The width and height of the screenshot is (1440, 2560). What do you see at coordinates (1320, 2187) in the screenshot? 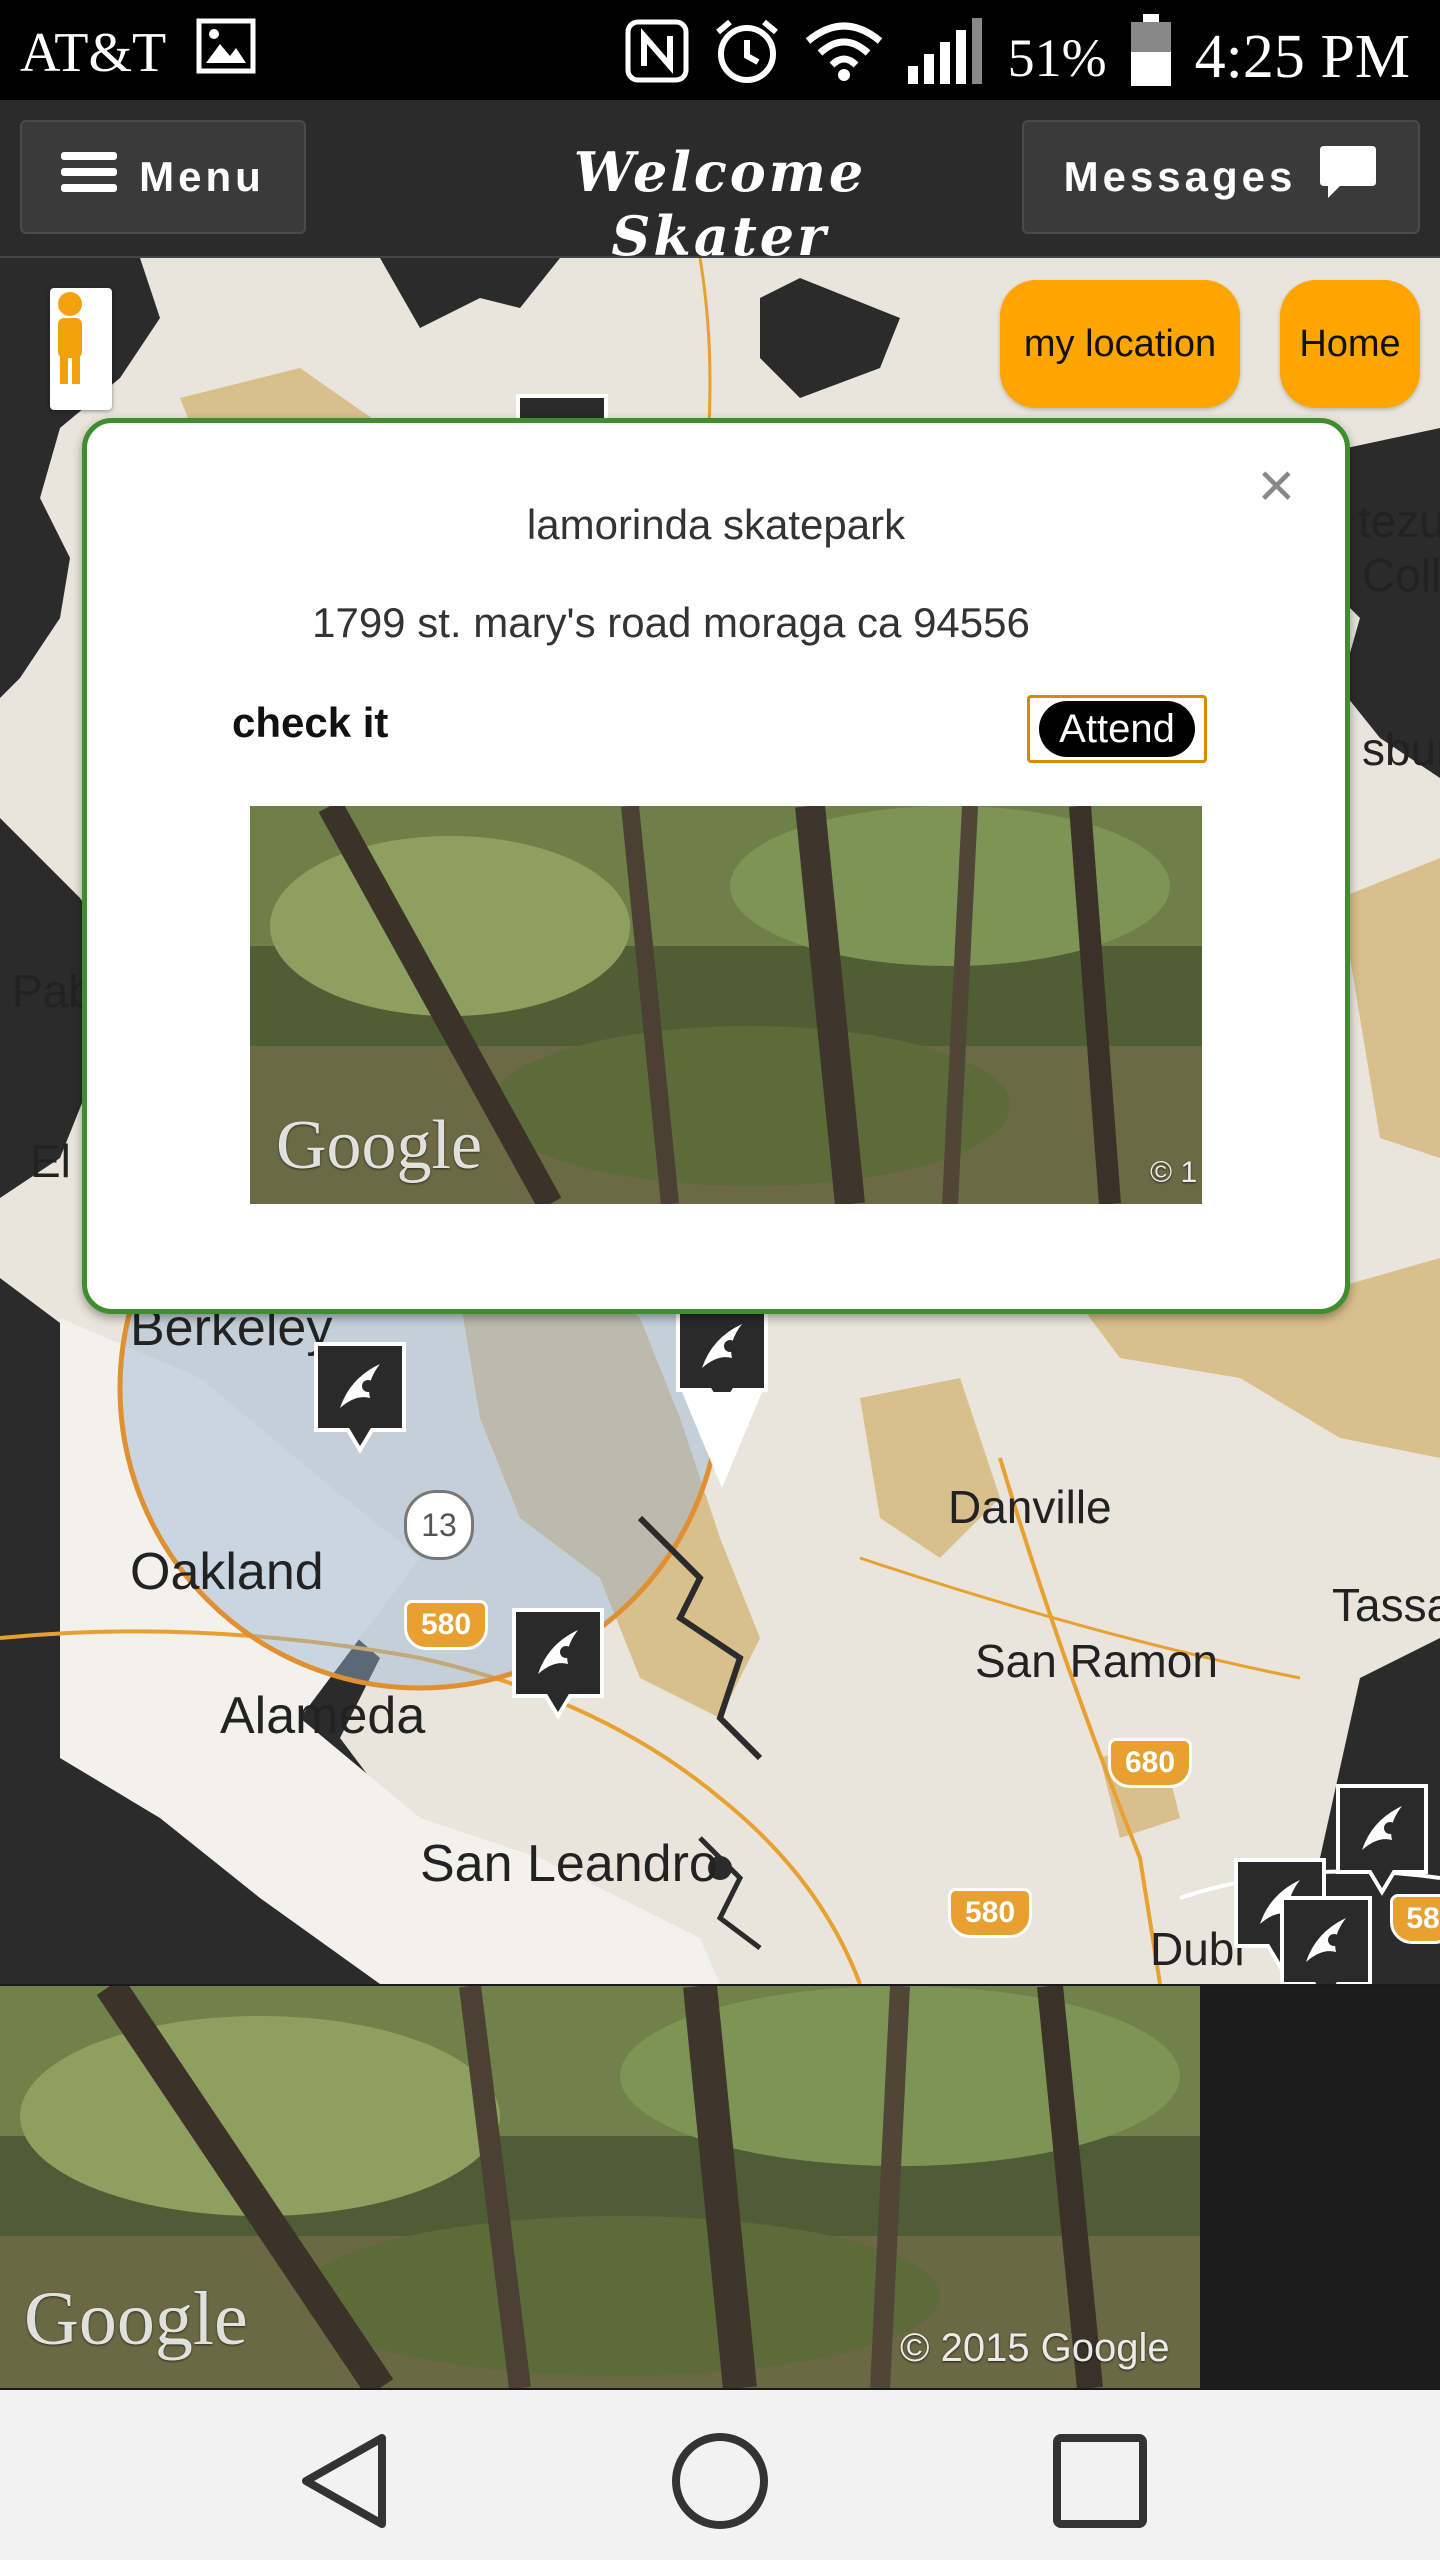
I see `street-view-sidebar` at bounding box center [1320, 2187].